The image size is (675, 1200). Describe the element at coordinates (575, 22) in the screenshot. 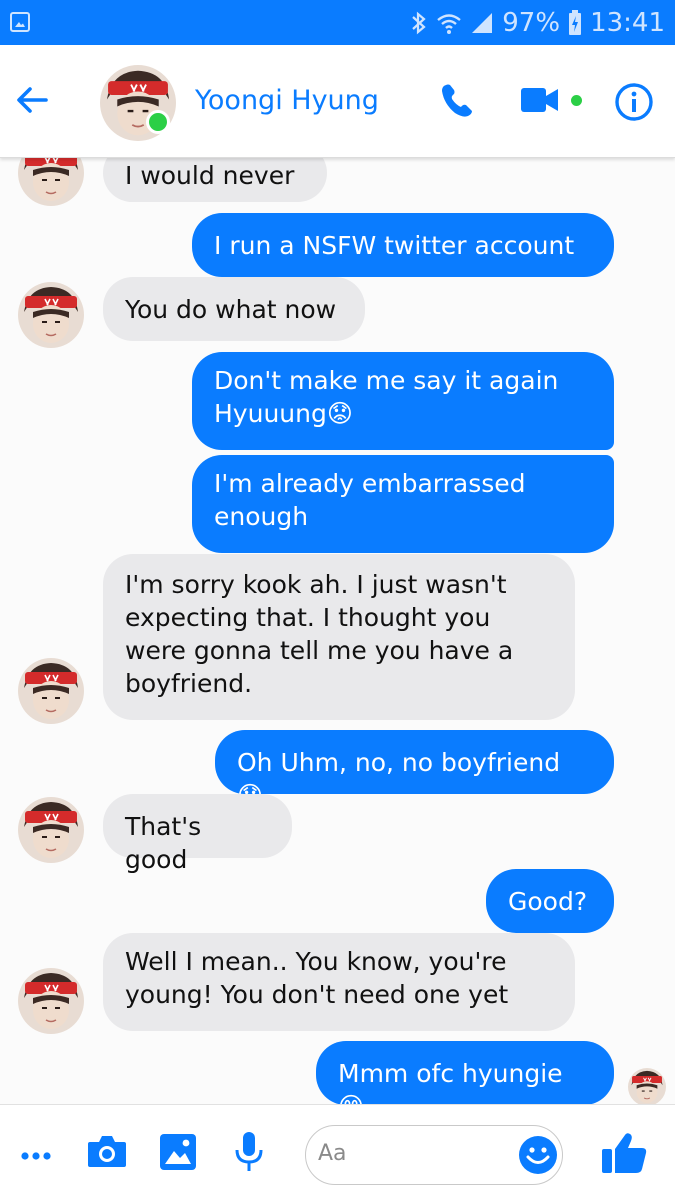

I see `battery-charging-icon` at that location.